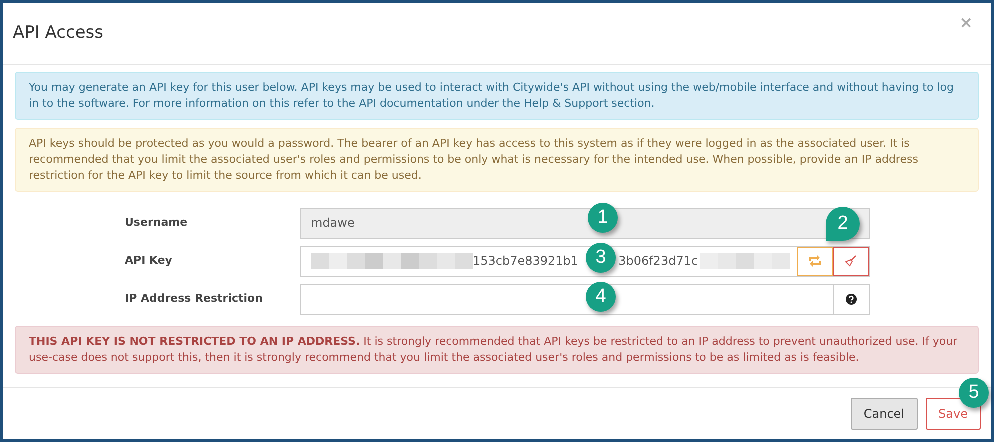  Describe the element at coordinates (884, 414) in the screenshot. I see `cancel-button: Cancel` at that location.